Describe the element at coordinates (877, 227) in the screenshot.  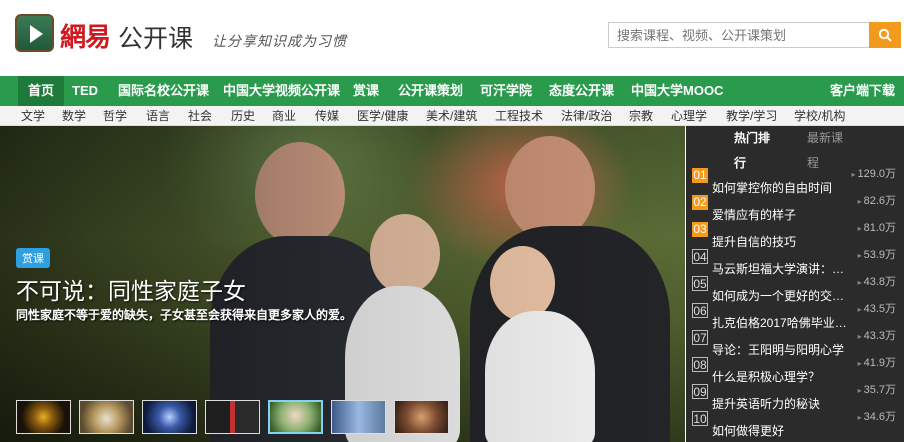
I see `view-count: 81.0万` at that location.